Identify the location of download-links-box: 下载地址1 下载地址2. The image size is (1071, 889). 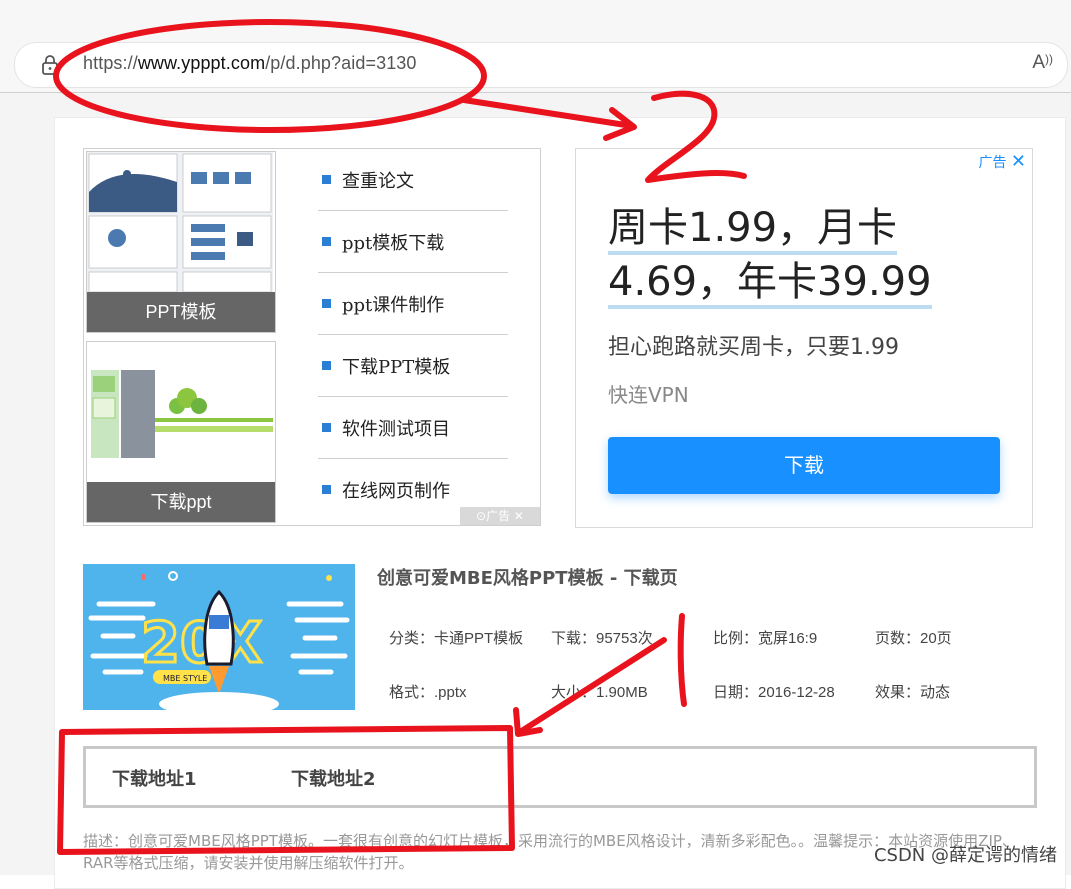
(560, 777).